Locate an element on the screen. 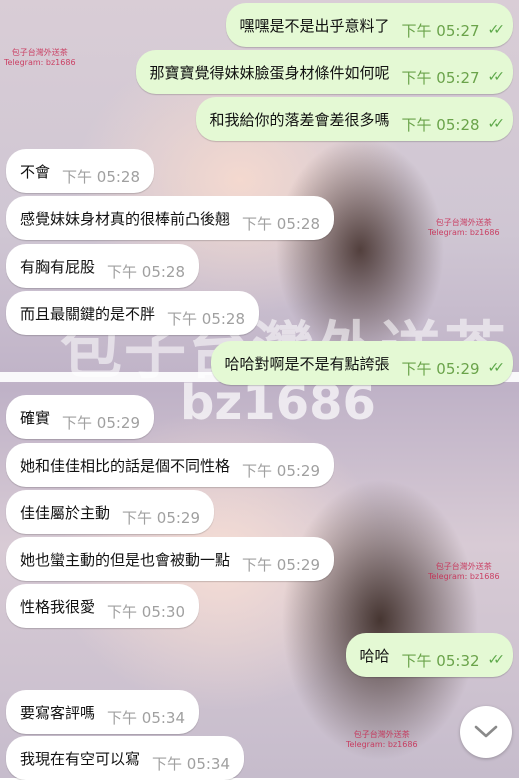 This screenshot has height=780, width=519. message-text: 哈哈對啊是不是有點誇張 is located at coordinates (307, 363).